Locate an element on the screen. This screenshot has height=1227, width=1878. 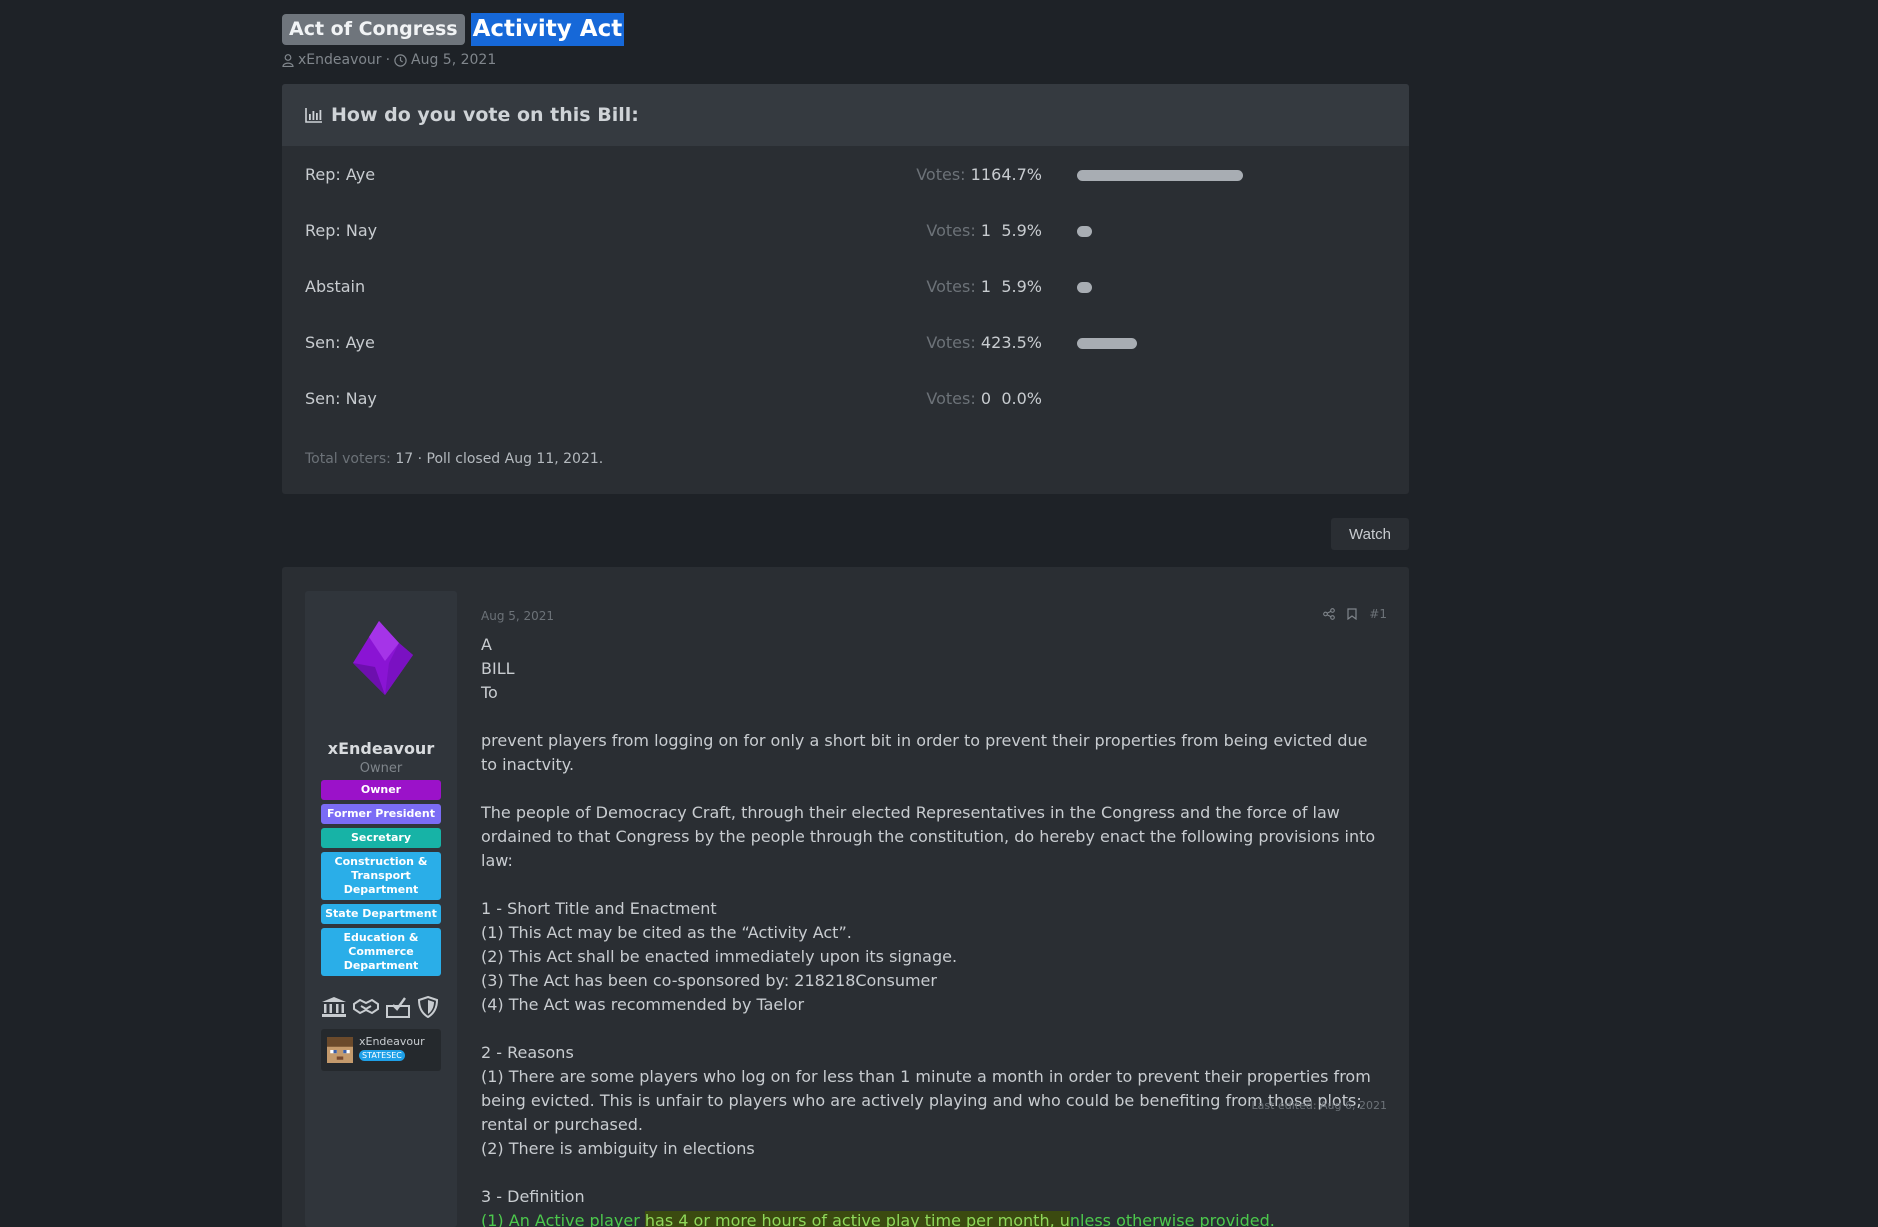
total-voters-label: Total voters: is located at coordinates (348, 459).